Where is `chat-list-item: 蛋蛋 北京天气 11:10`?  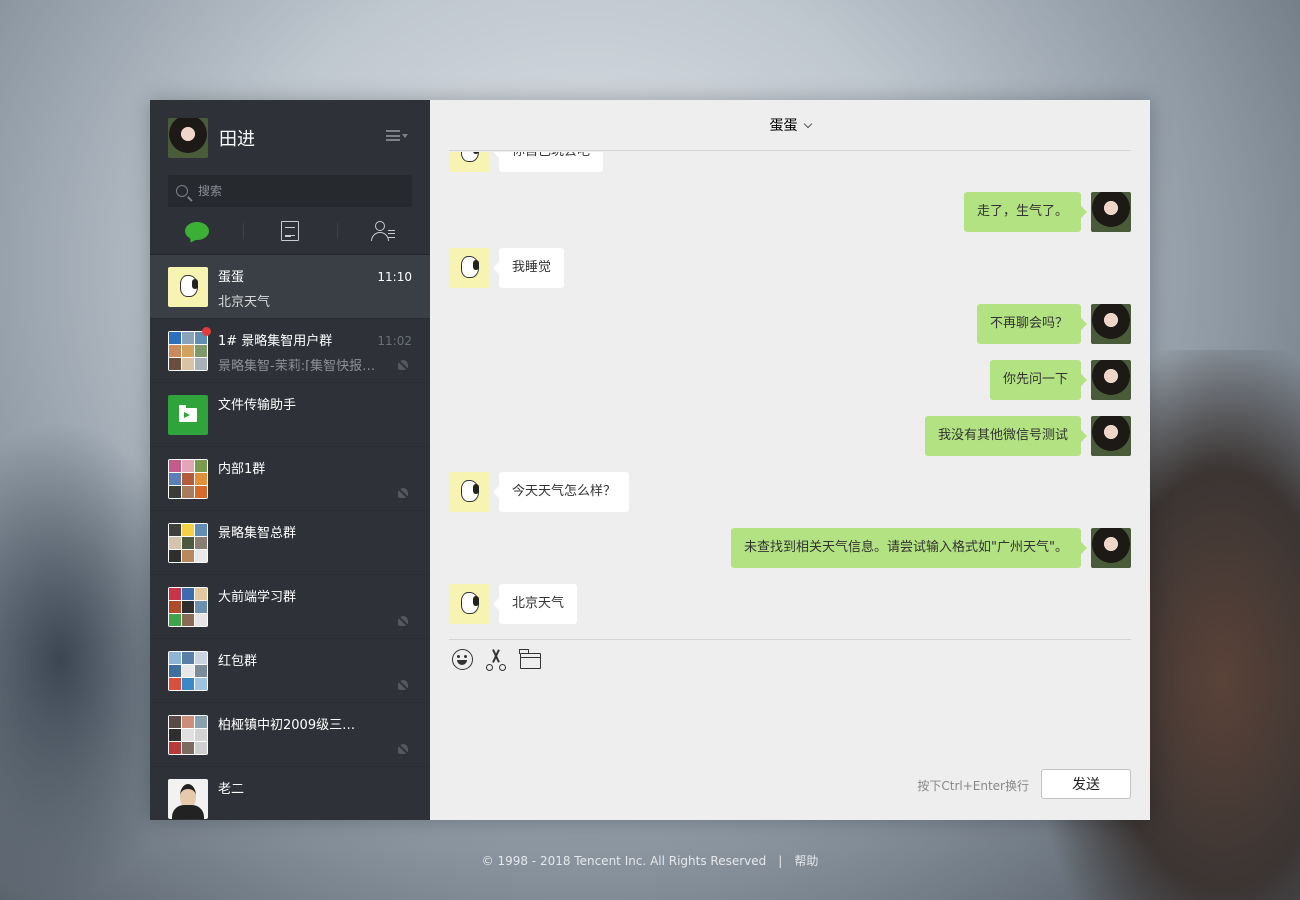
chat-list-item: 蛋蛋 北京天气 11:10 is located at coordinates (290, 287).